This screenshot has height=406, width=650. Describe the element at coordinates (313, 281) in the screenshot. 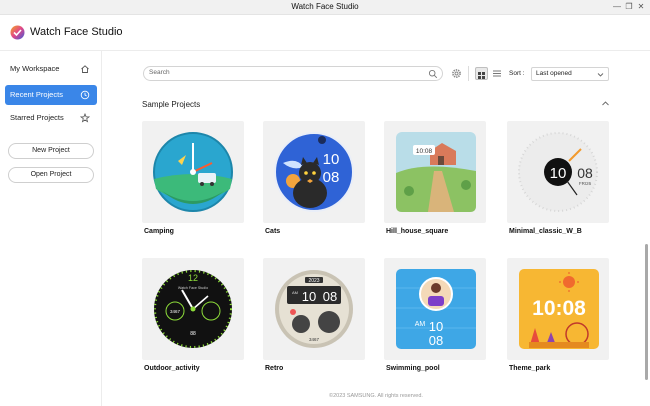

I see `retro-year: 2023` at that location.